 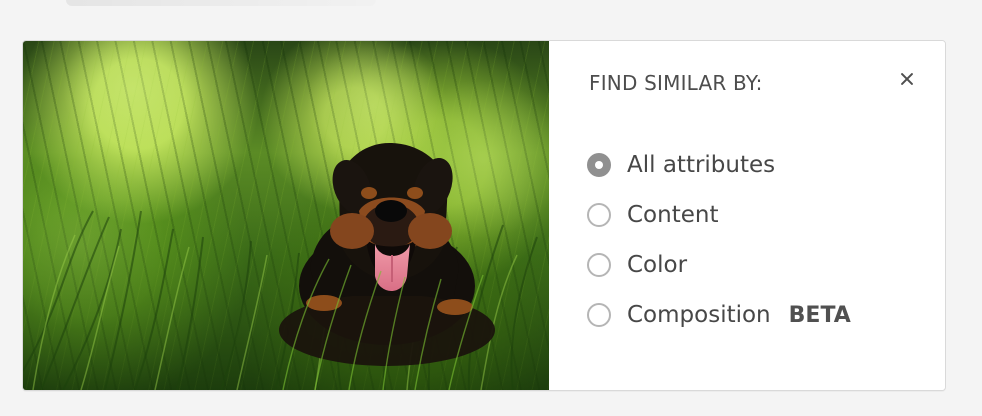 What do you see at coordinates (599, 265) in the screenshot?
I see `color-radio` at bounding box center [599, 265].